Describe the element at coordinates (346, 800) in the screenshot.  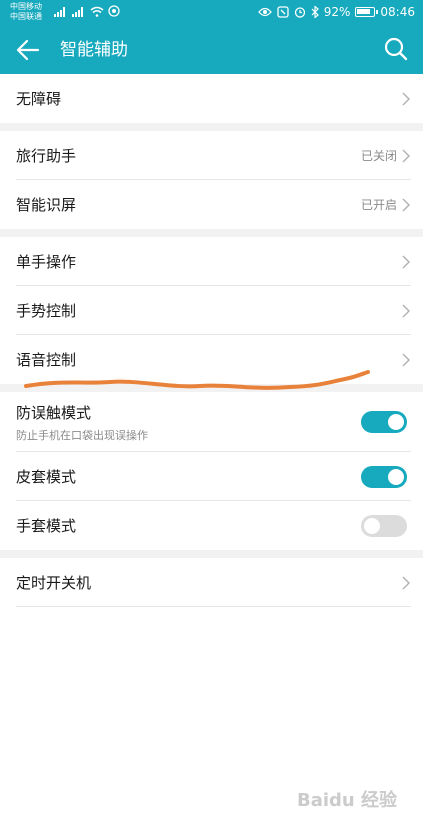
I see `watermark: Baidu 经验` at that location.